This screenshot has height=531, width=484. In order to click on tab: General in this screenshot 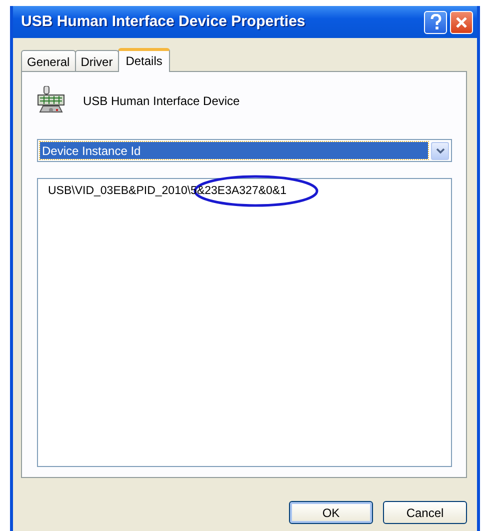, I will do `click(48, 60)`.